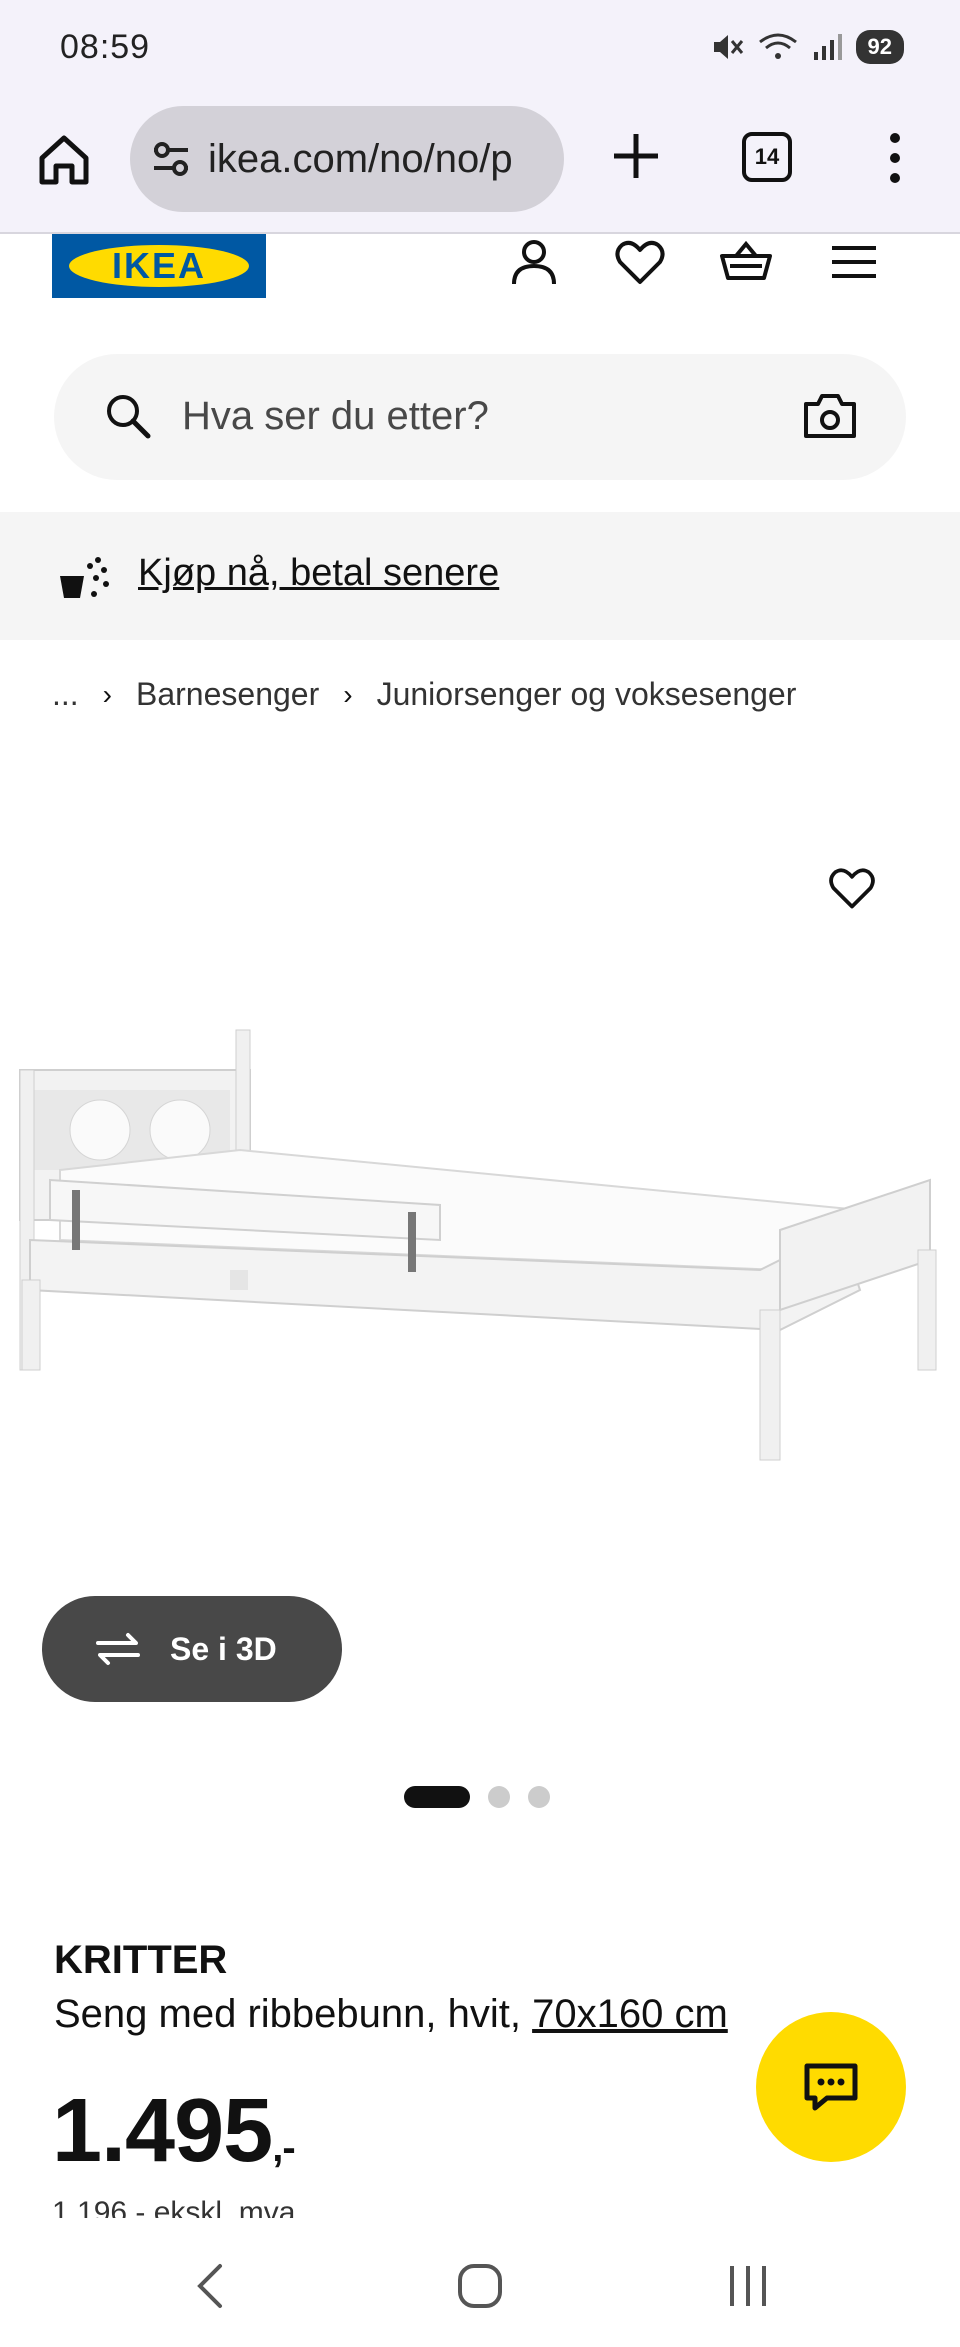  Describe the element at coordinates (212, 2286) in the screenshot. I see `back-icon` at that location.